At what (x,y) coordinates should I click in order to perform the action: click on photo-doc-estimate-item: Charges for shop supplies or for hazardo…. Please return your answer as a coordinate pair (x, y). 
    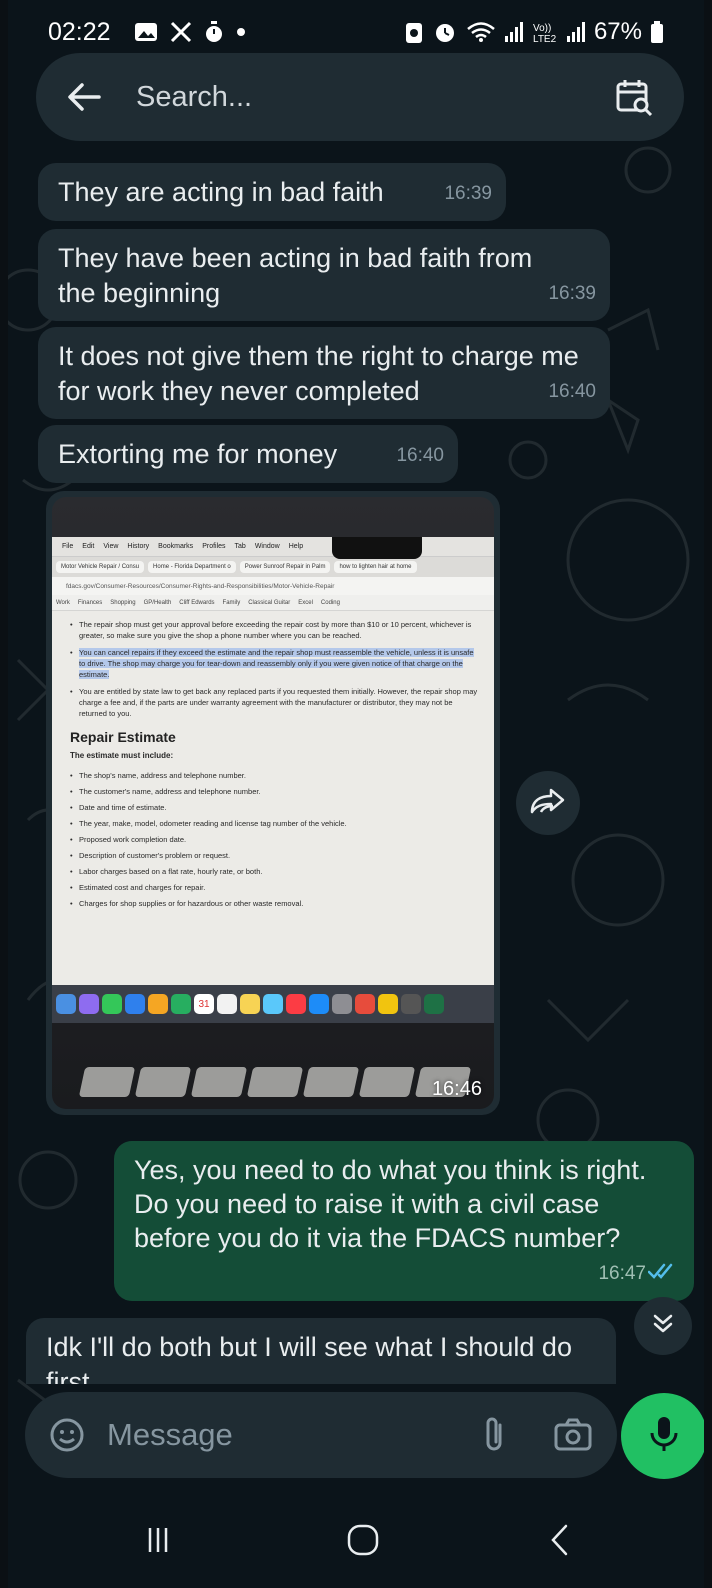
    Looking at the image, I should click on (275, 903).